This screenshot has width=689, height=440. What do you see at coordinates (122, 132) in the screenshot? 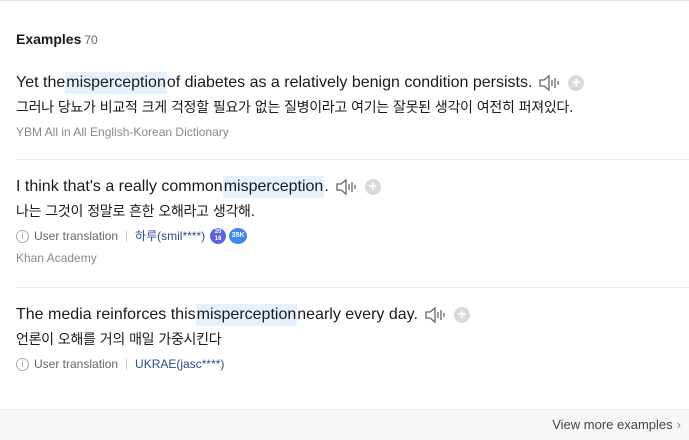
I see `example-source: YBM All in All English-Korean Dictionary` at bounding box center [122, 132].